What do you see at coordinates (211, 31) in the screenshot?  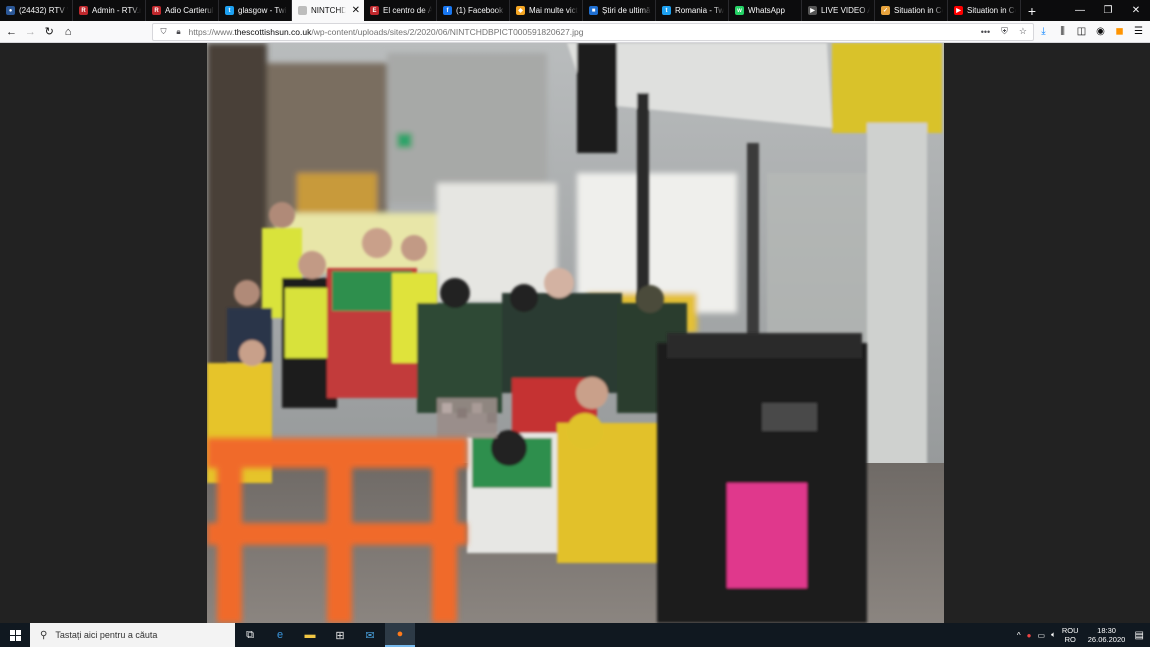 I see `url-prefix: https://www.` at bounding box center [211, 31].